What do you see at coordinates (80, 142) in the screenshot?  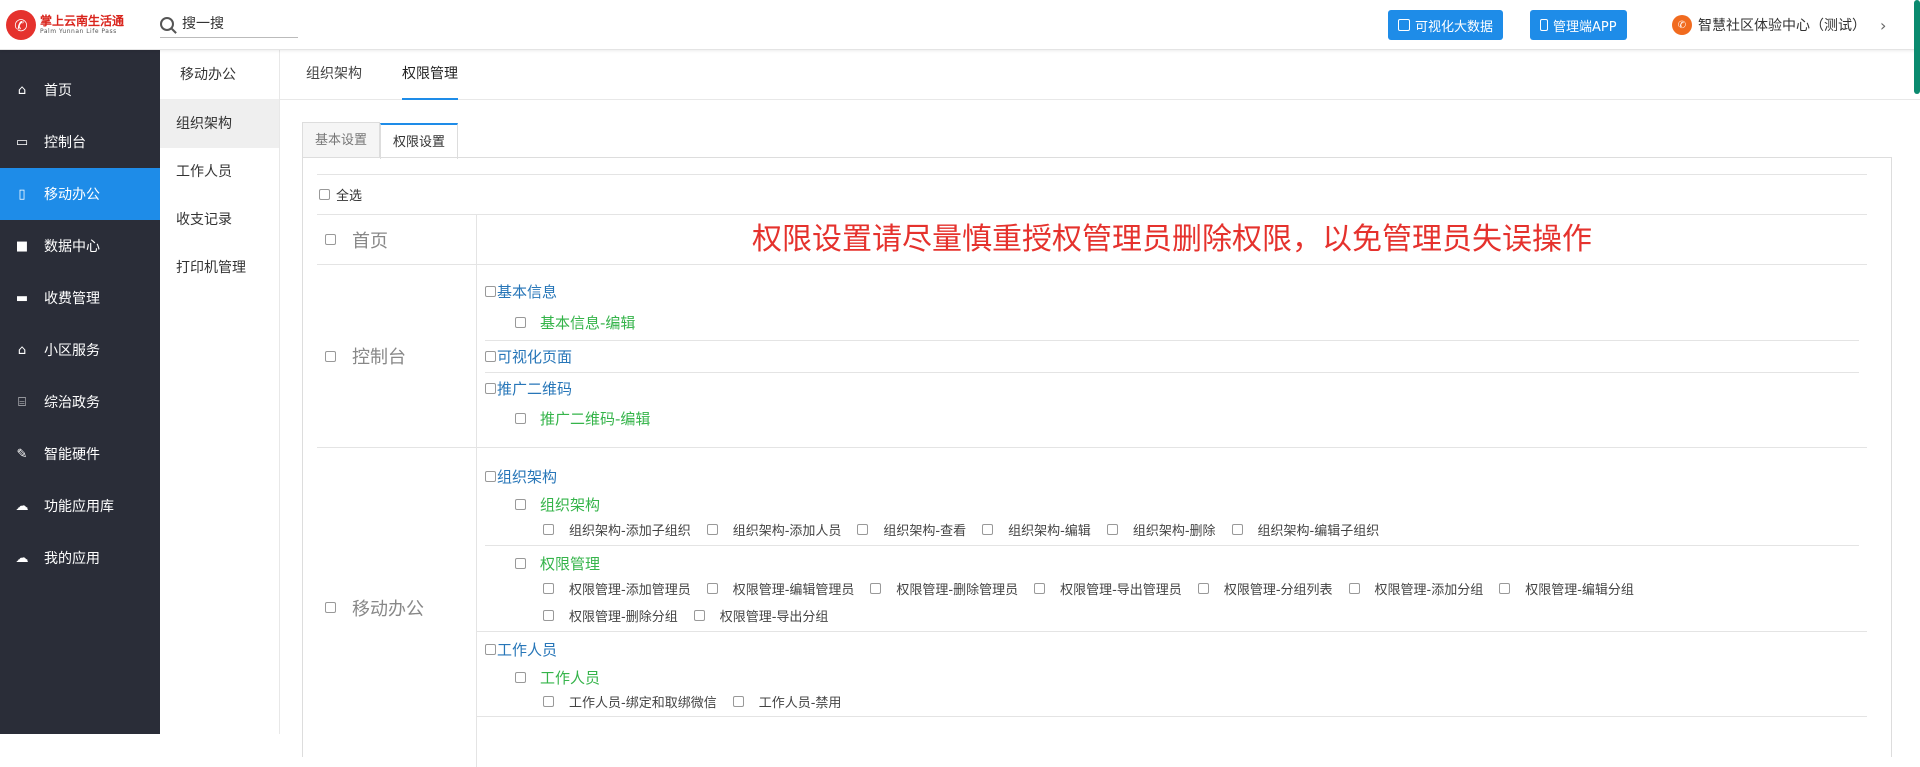 I see `sidebar-item-console: ▭ 控制台` at bounding box center [80, 142].